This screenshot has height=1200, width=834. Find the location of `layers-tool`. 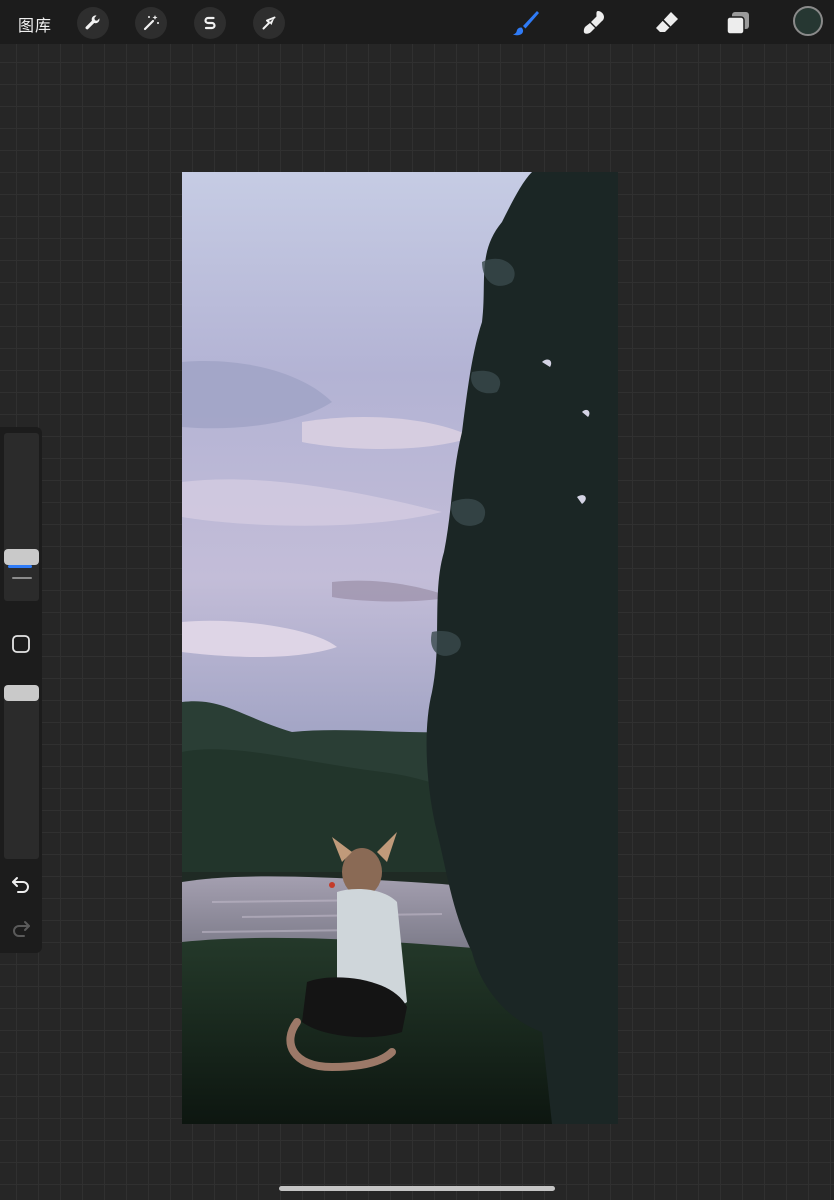

layers-tool is located at coordinates (738, 23).